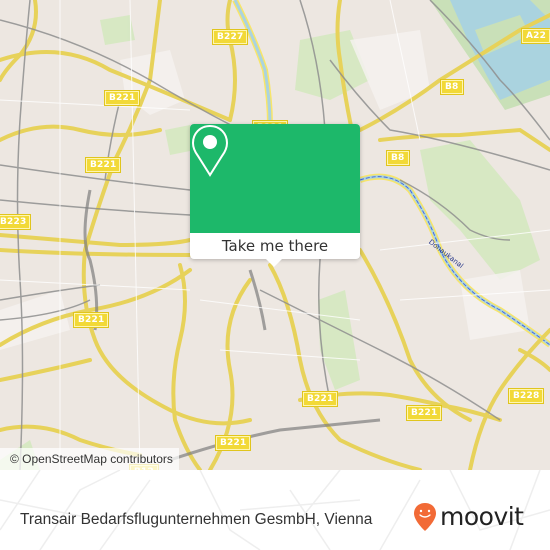 The image size is (550, 550). What do you see at coordinates (275, 178) in the screenshot?
I see `popup-header` at bounding box center [275, 178].